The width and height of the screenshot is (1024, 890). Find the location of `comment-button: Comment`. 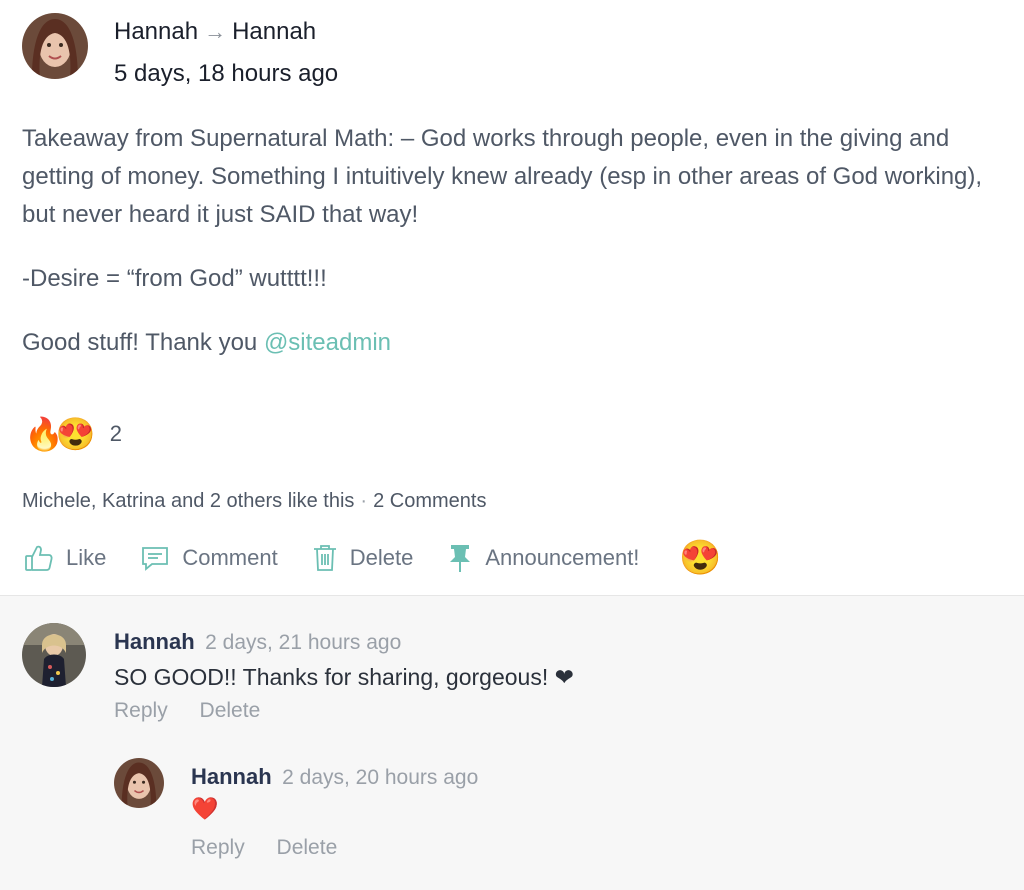

comment-button: Comment is located at coordinates (209, 558).